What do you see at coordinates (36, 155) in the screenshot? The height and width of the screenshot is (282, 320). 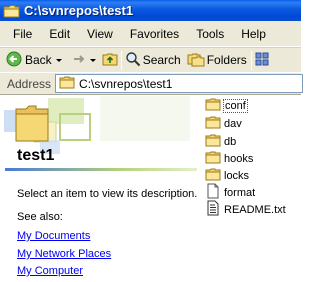 I see `folder-title: test1` at bounding box center [36, 155].